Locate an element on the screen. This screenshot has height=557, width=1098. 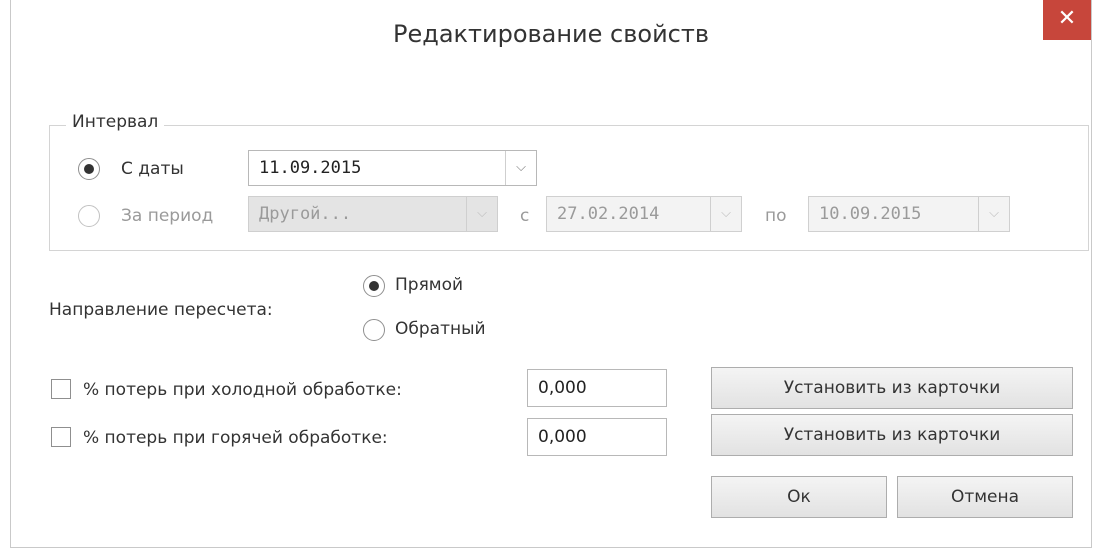
period-from-value: 27.02.2014 is located at coordinates (608, 214).